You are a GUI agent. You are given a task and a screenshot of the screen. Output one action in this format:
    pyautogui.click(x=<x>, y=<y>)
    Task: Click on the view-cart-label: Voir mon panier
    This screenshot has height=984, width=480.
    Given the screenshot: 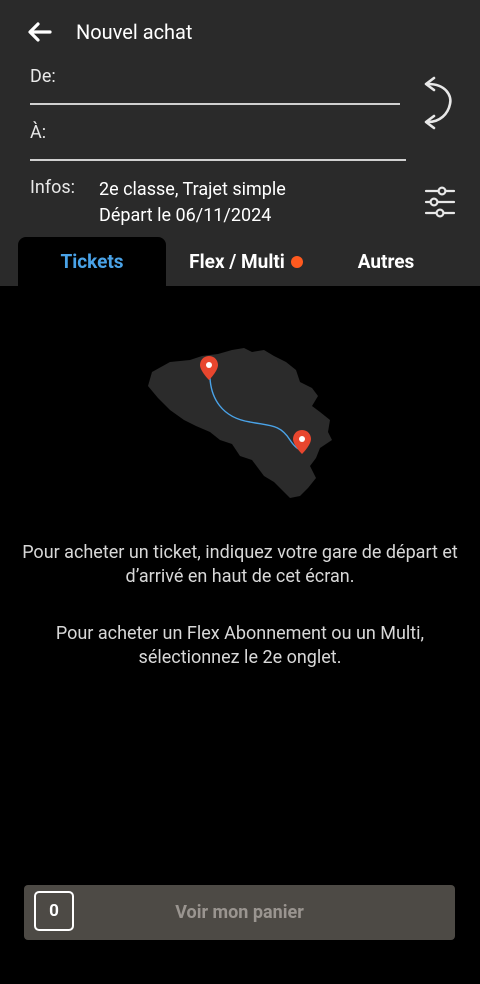 What is the action you would take?
    pyautogui.click(x=239, y=912)
    